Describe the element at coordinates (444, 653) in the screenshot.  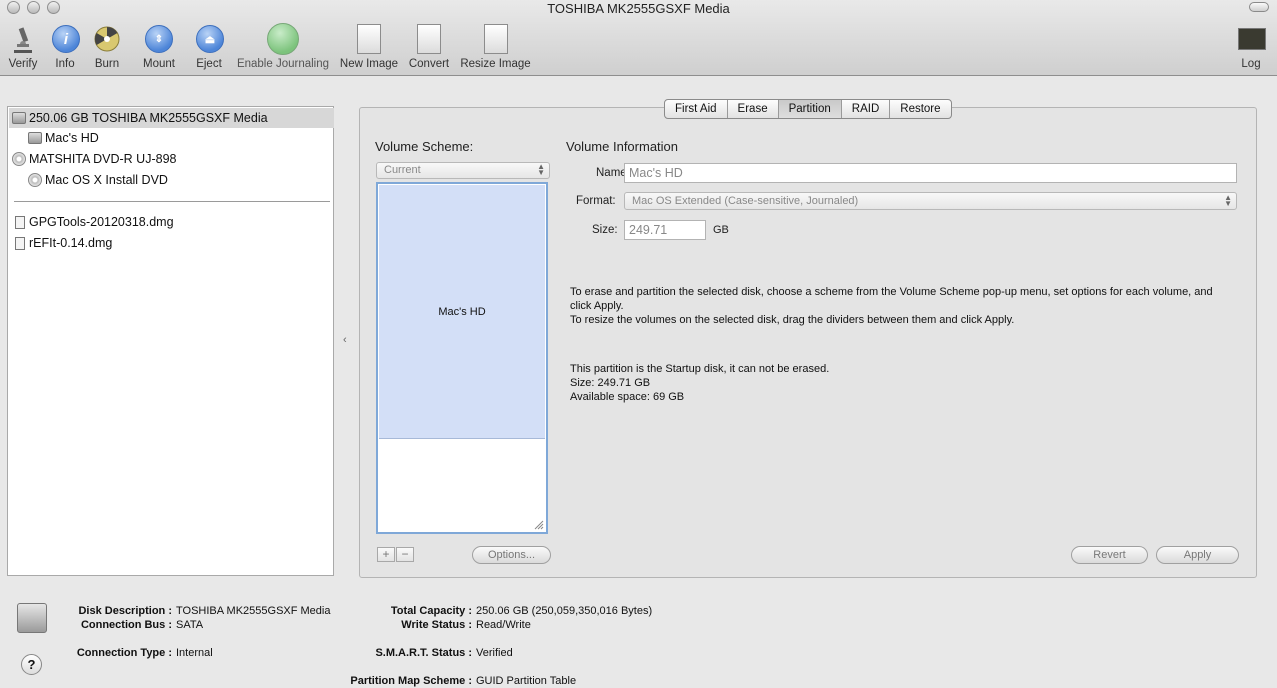
I see `smart-status-row: S.M.A.R.T. Status : Verified` at that location.